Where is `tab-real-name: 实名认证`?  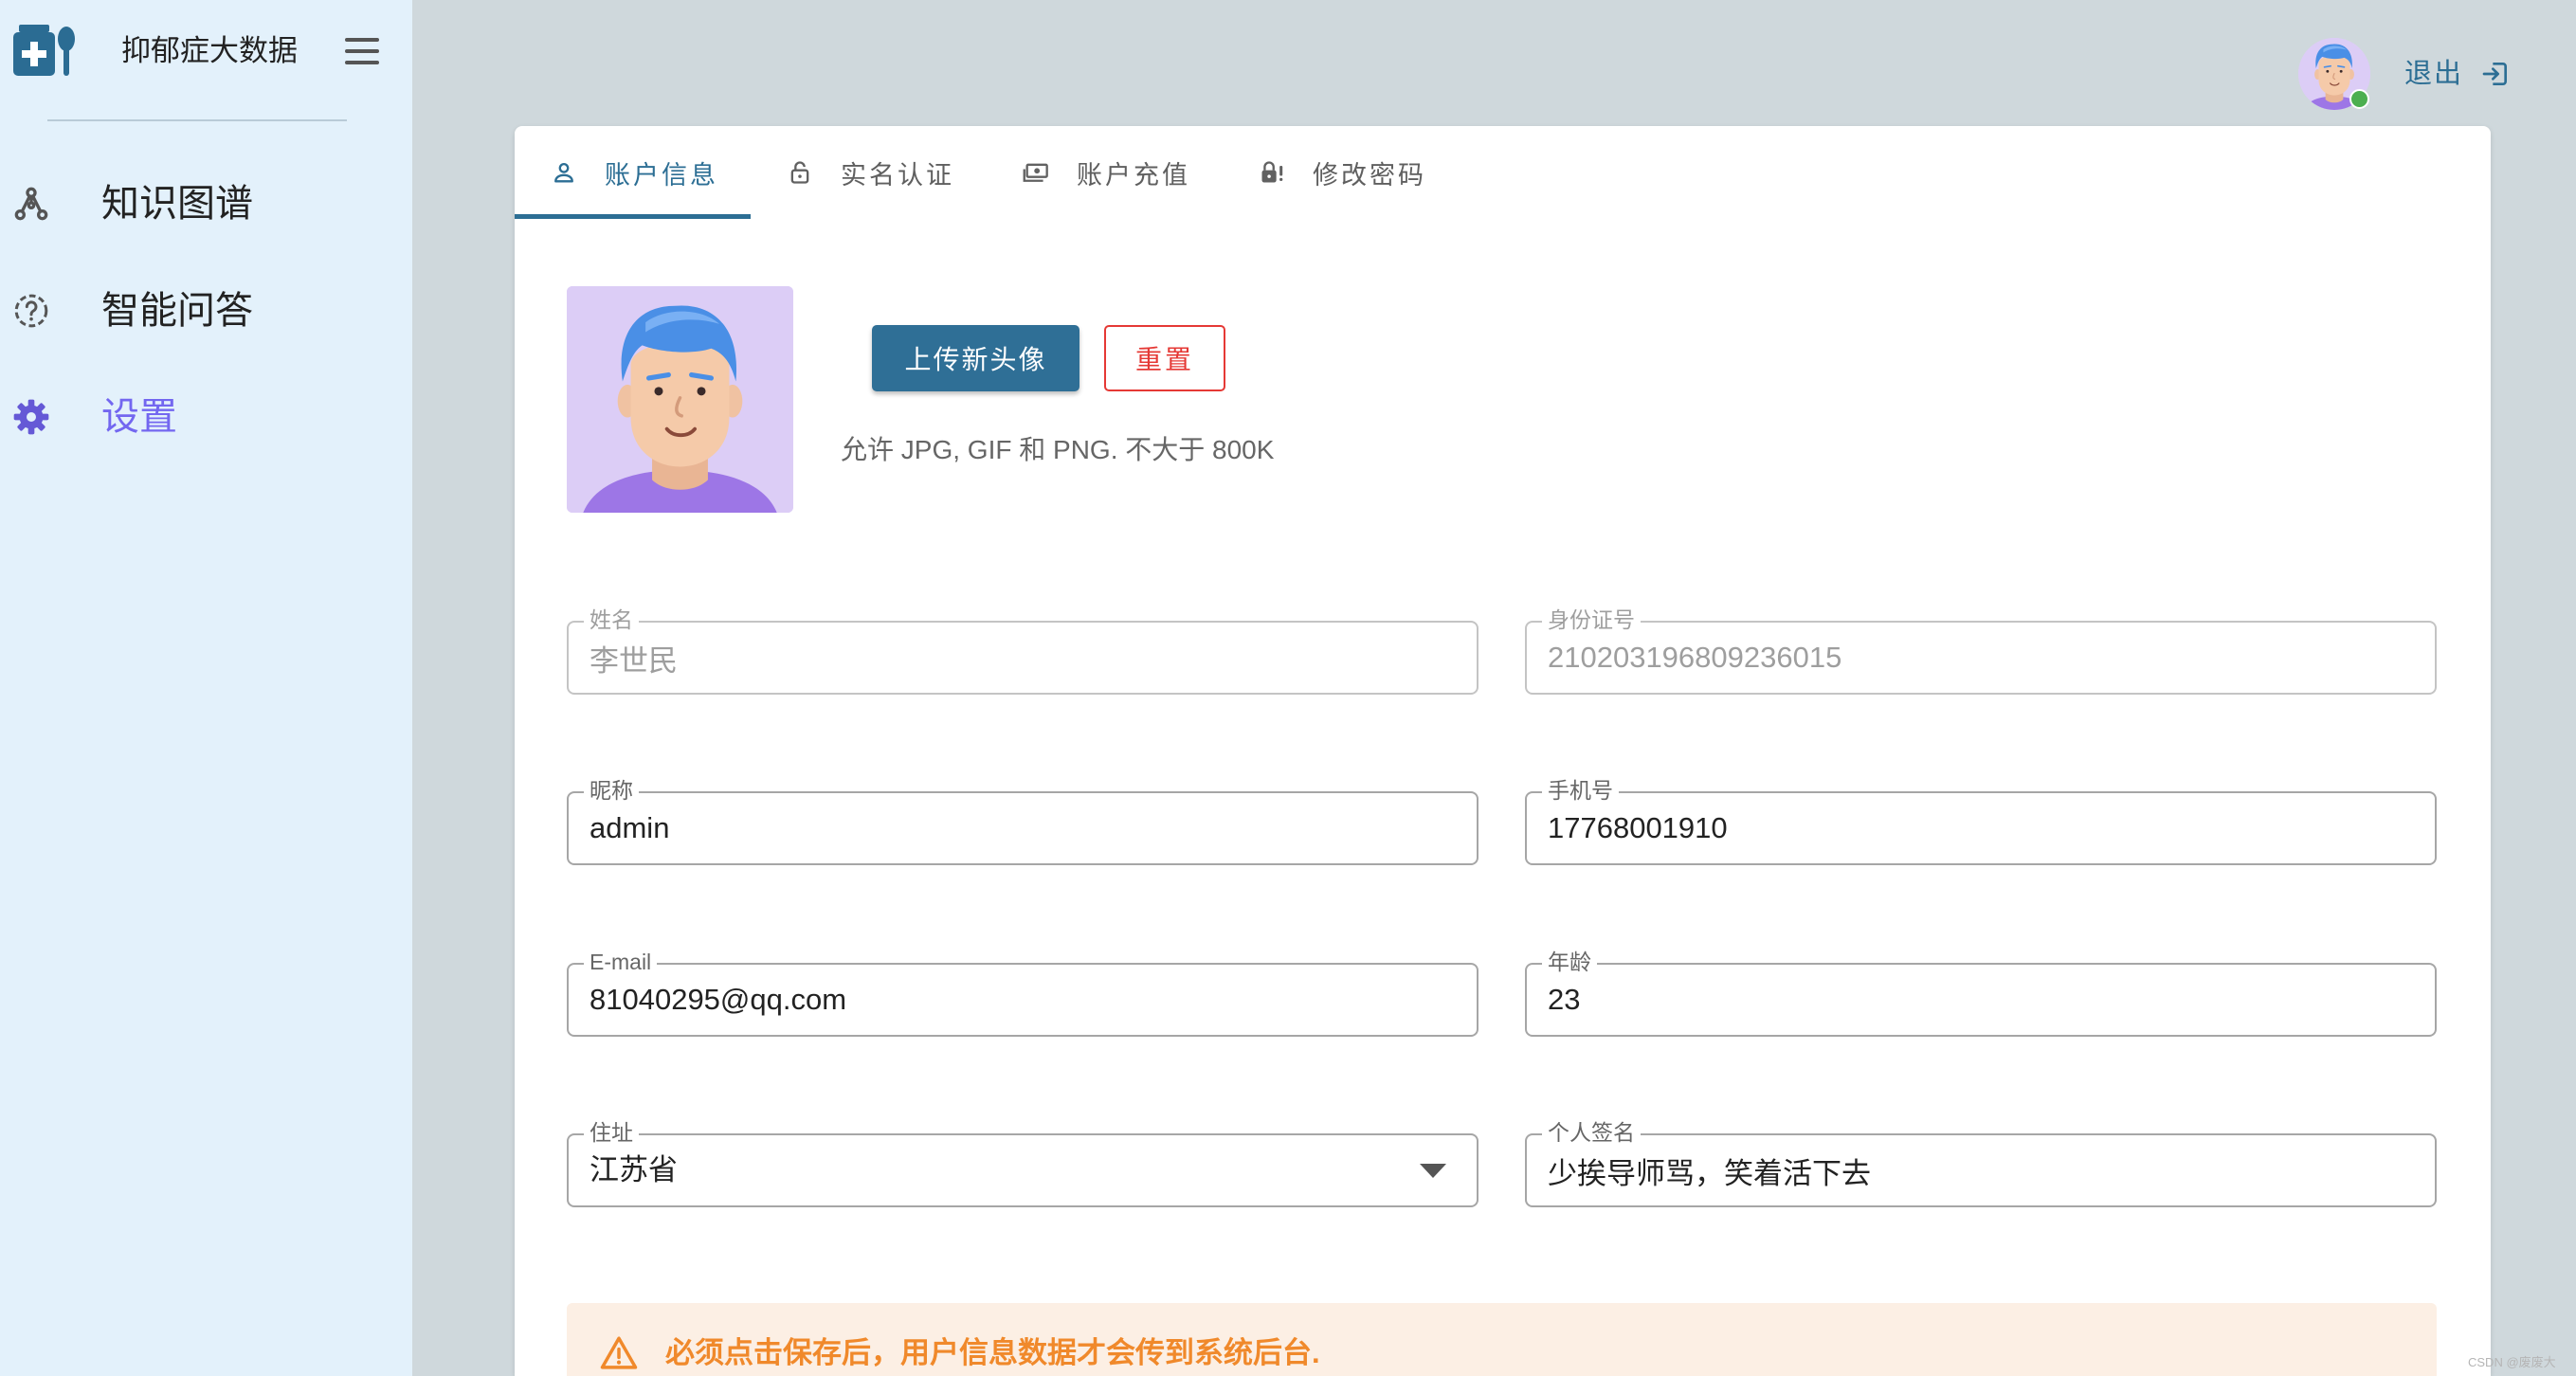 tab-real-name: 实名认证 is located at coordinates (869, 172).